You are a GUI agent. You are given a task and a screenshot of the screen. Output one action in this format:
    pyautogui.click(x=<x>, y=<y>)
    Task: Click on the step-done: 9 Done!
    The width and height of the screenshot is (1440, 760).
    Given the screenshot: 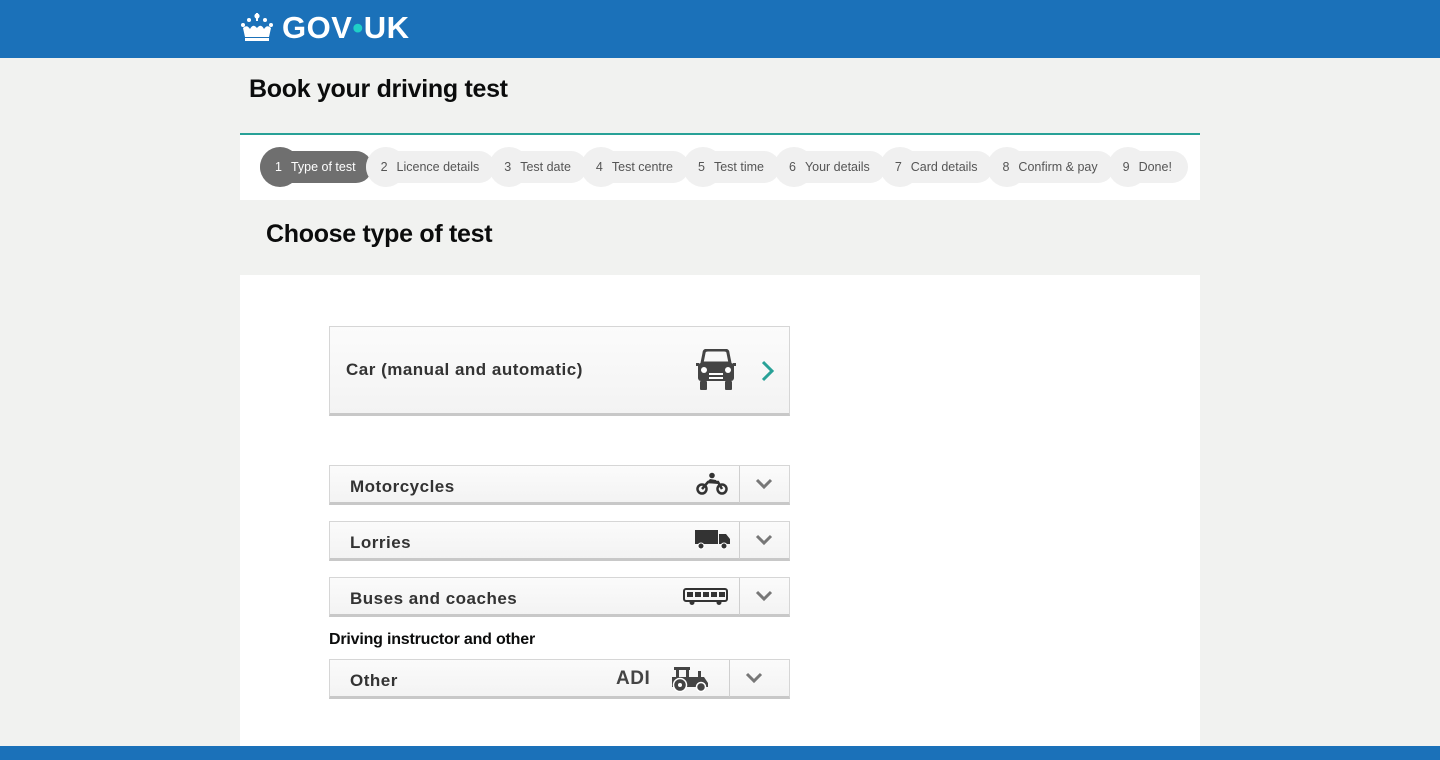 What is the action you would take?
    pyautogui.click(x=1147, y=167)
    